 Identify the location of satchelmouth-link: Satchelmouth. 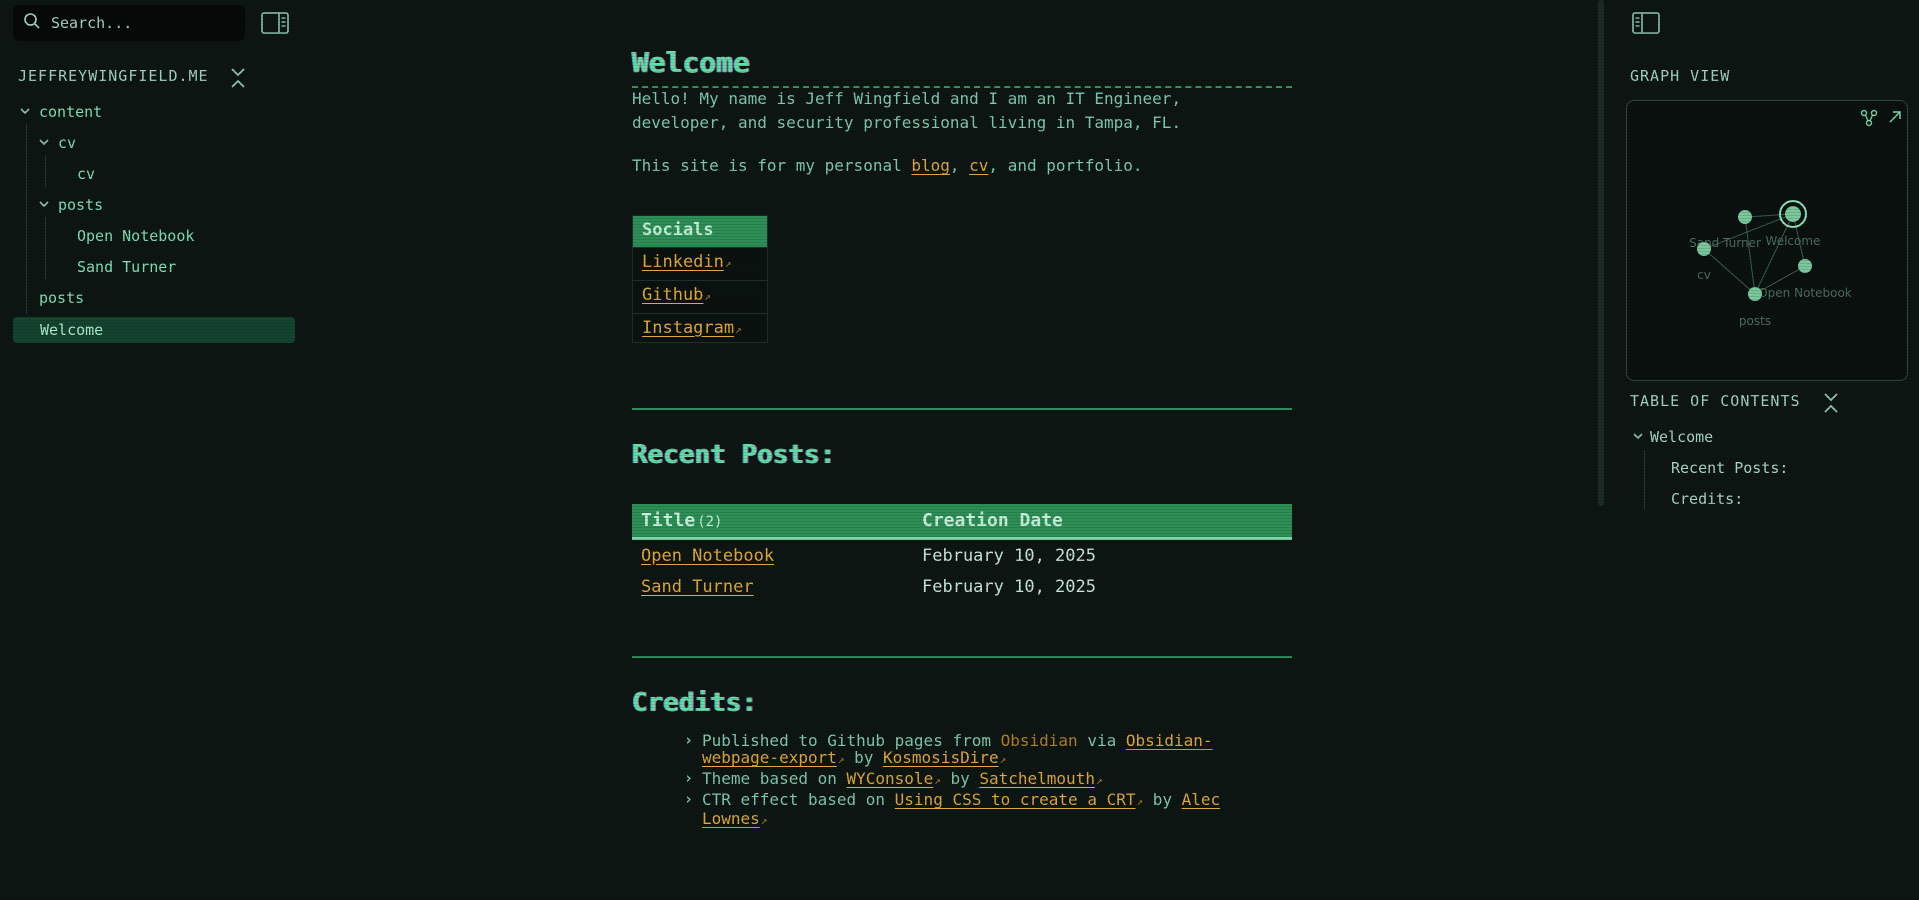
(1037, 778).